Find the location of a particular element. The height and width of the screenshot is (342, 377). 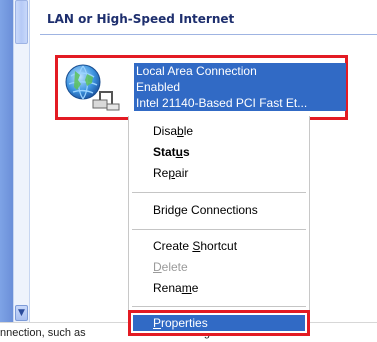

group-header: LAN or High-Speed Internet is located at coordinates (141, 19).